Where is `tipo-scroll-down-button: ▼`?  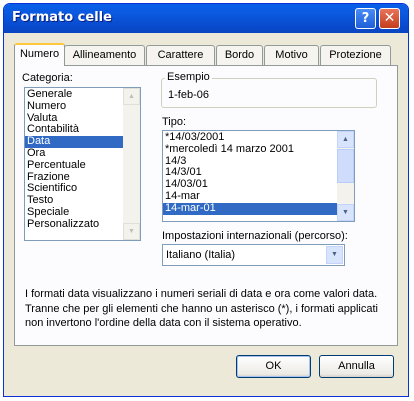
tipo-scroll-down-button: ▼ is located at coordinates (345, 212).